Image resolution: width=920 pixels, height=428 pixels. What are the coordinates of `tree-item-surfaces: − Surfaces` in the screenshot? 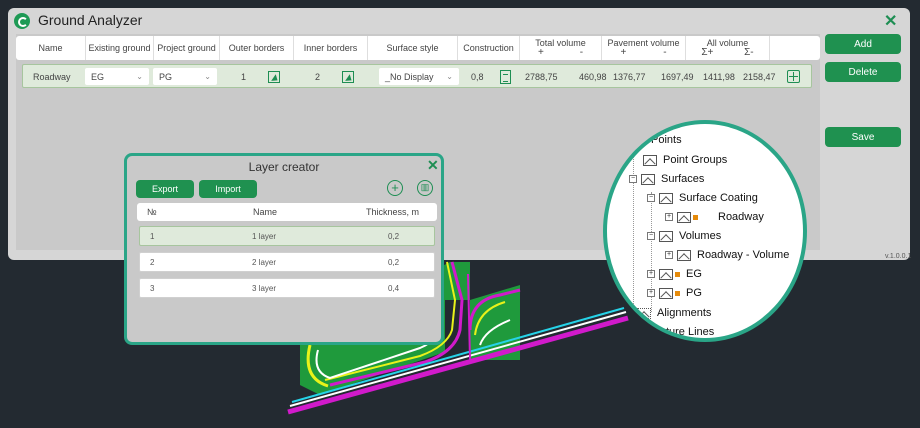 It's located at (666, 179).